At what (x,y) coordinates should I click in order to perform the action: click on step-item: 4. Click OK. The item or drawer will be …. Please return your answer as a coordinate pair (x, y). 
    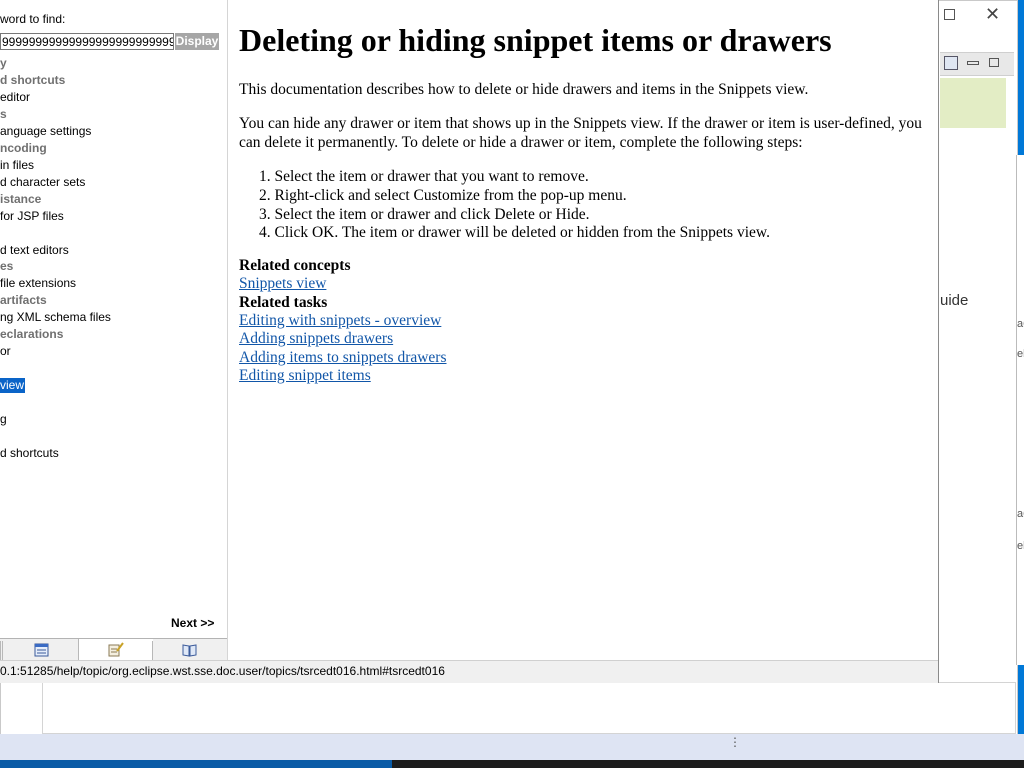
    Looking at the image, I should click on (514, 232).